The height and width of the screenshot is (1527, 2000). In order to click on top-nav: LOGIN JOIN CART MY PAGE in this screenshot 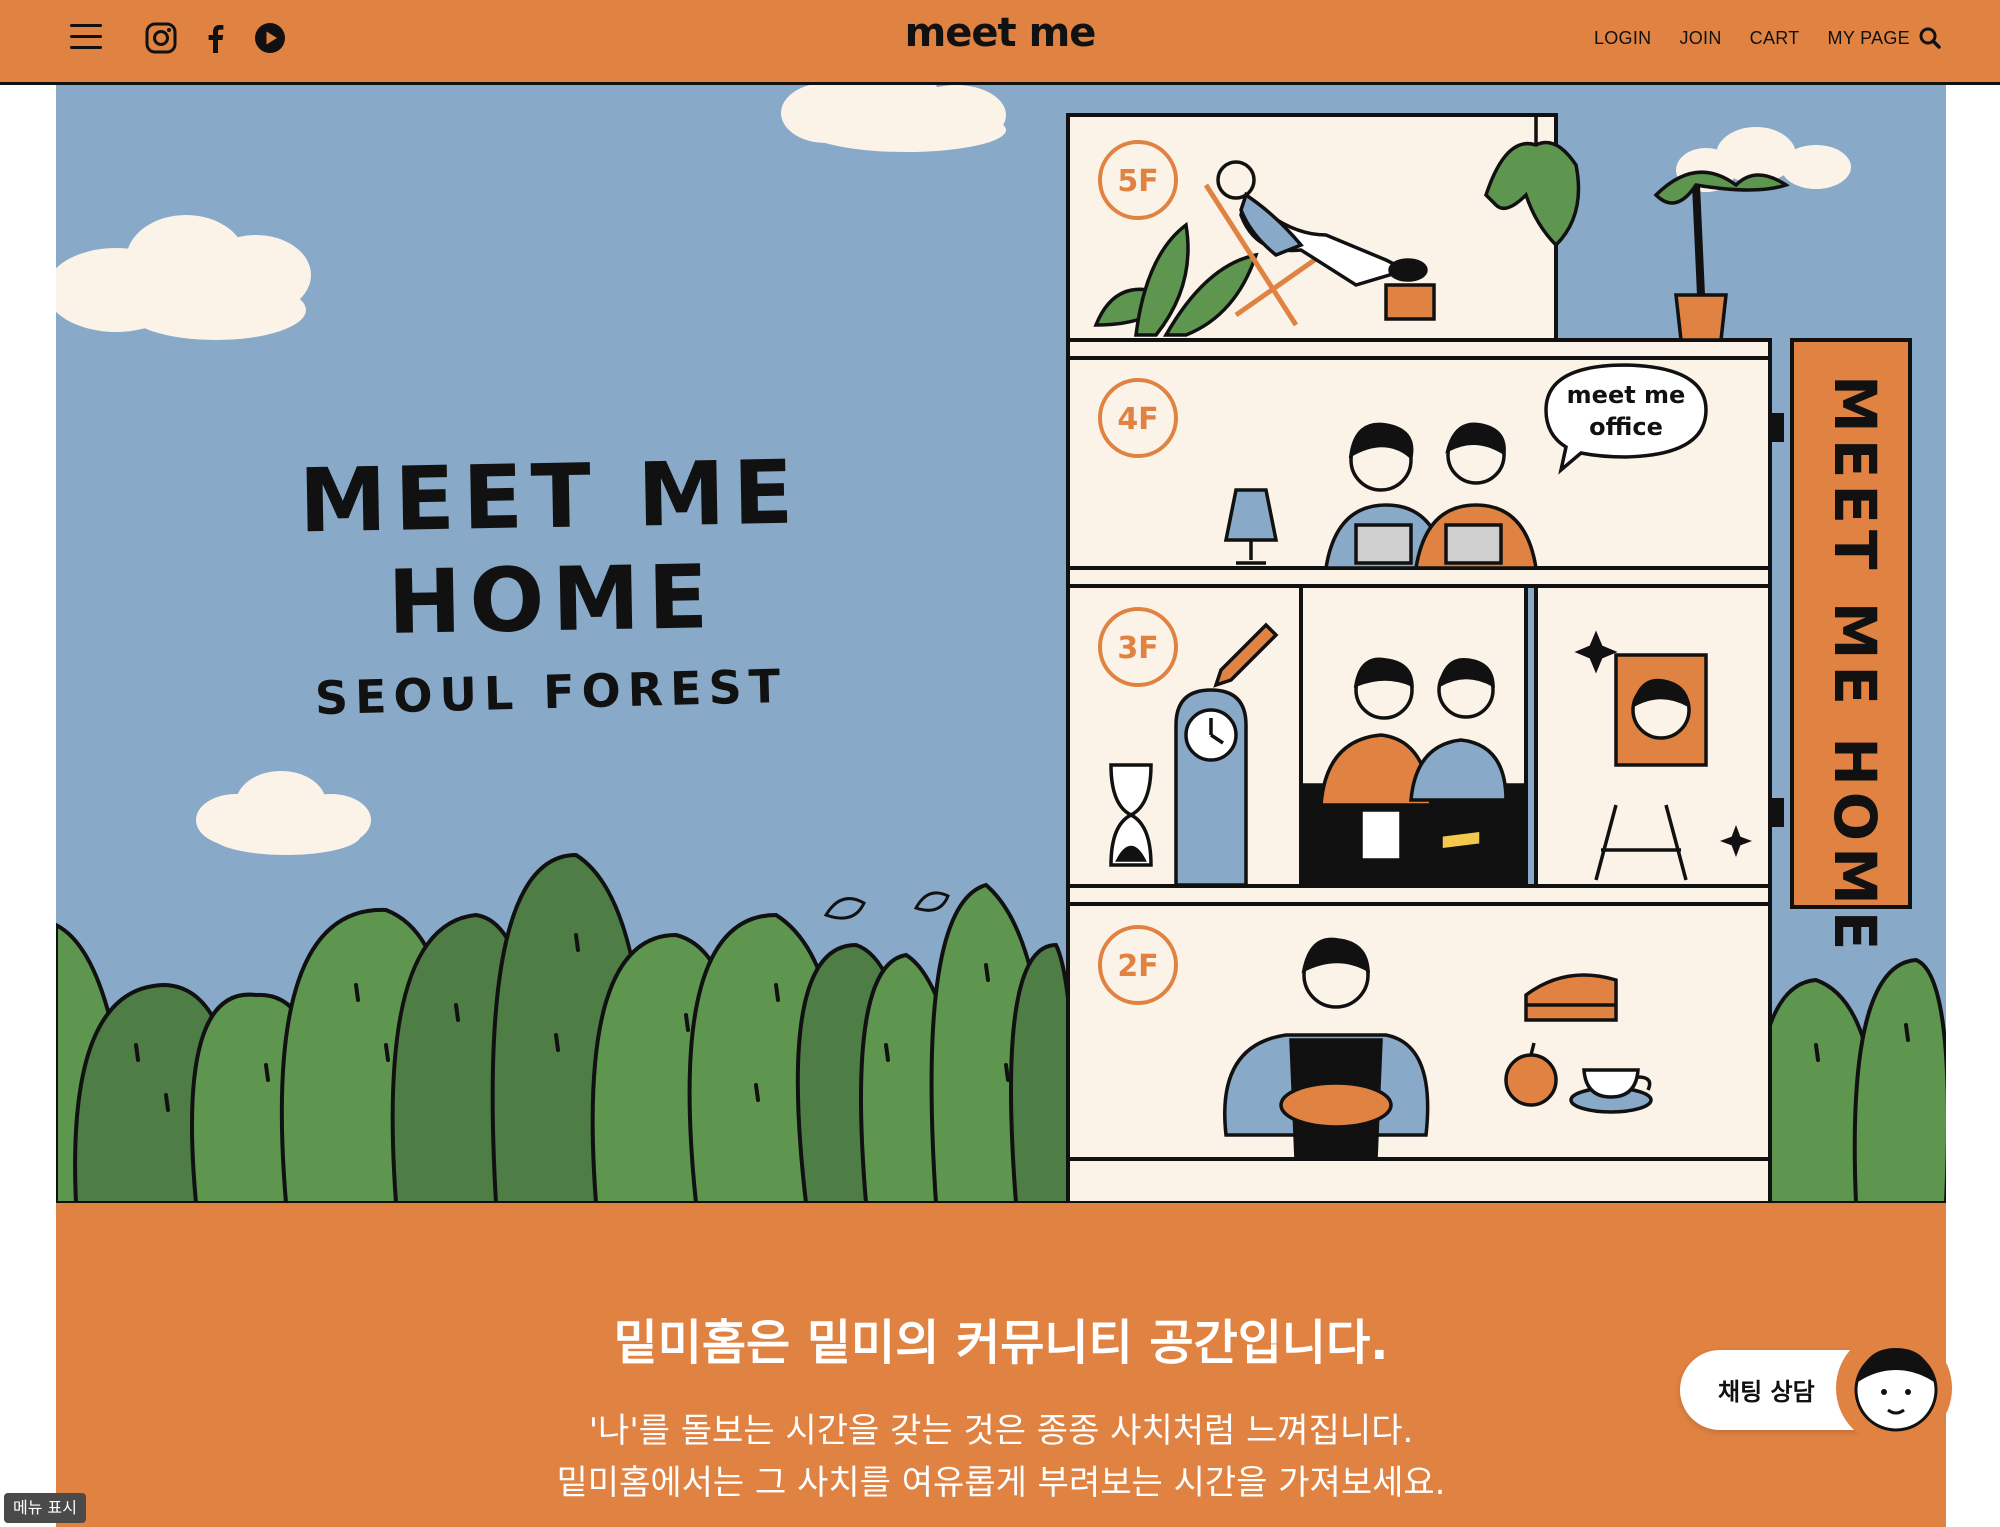, I will do `click(1752, 38)`.